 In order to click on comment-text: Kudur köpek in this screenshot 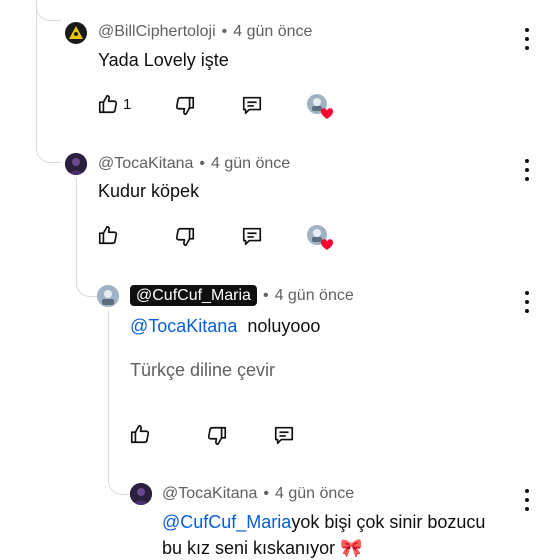, I will do `click(149, 191)`.